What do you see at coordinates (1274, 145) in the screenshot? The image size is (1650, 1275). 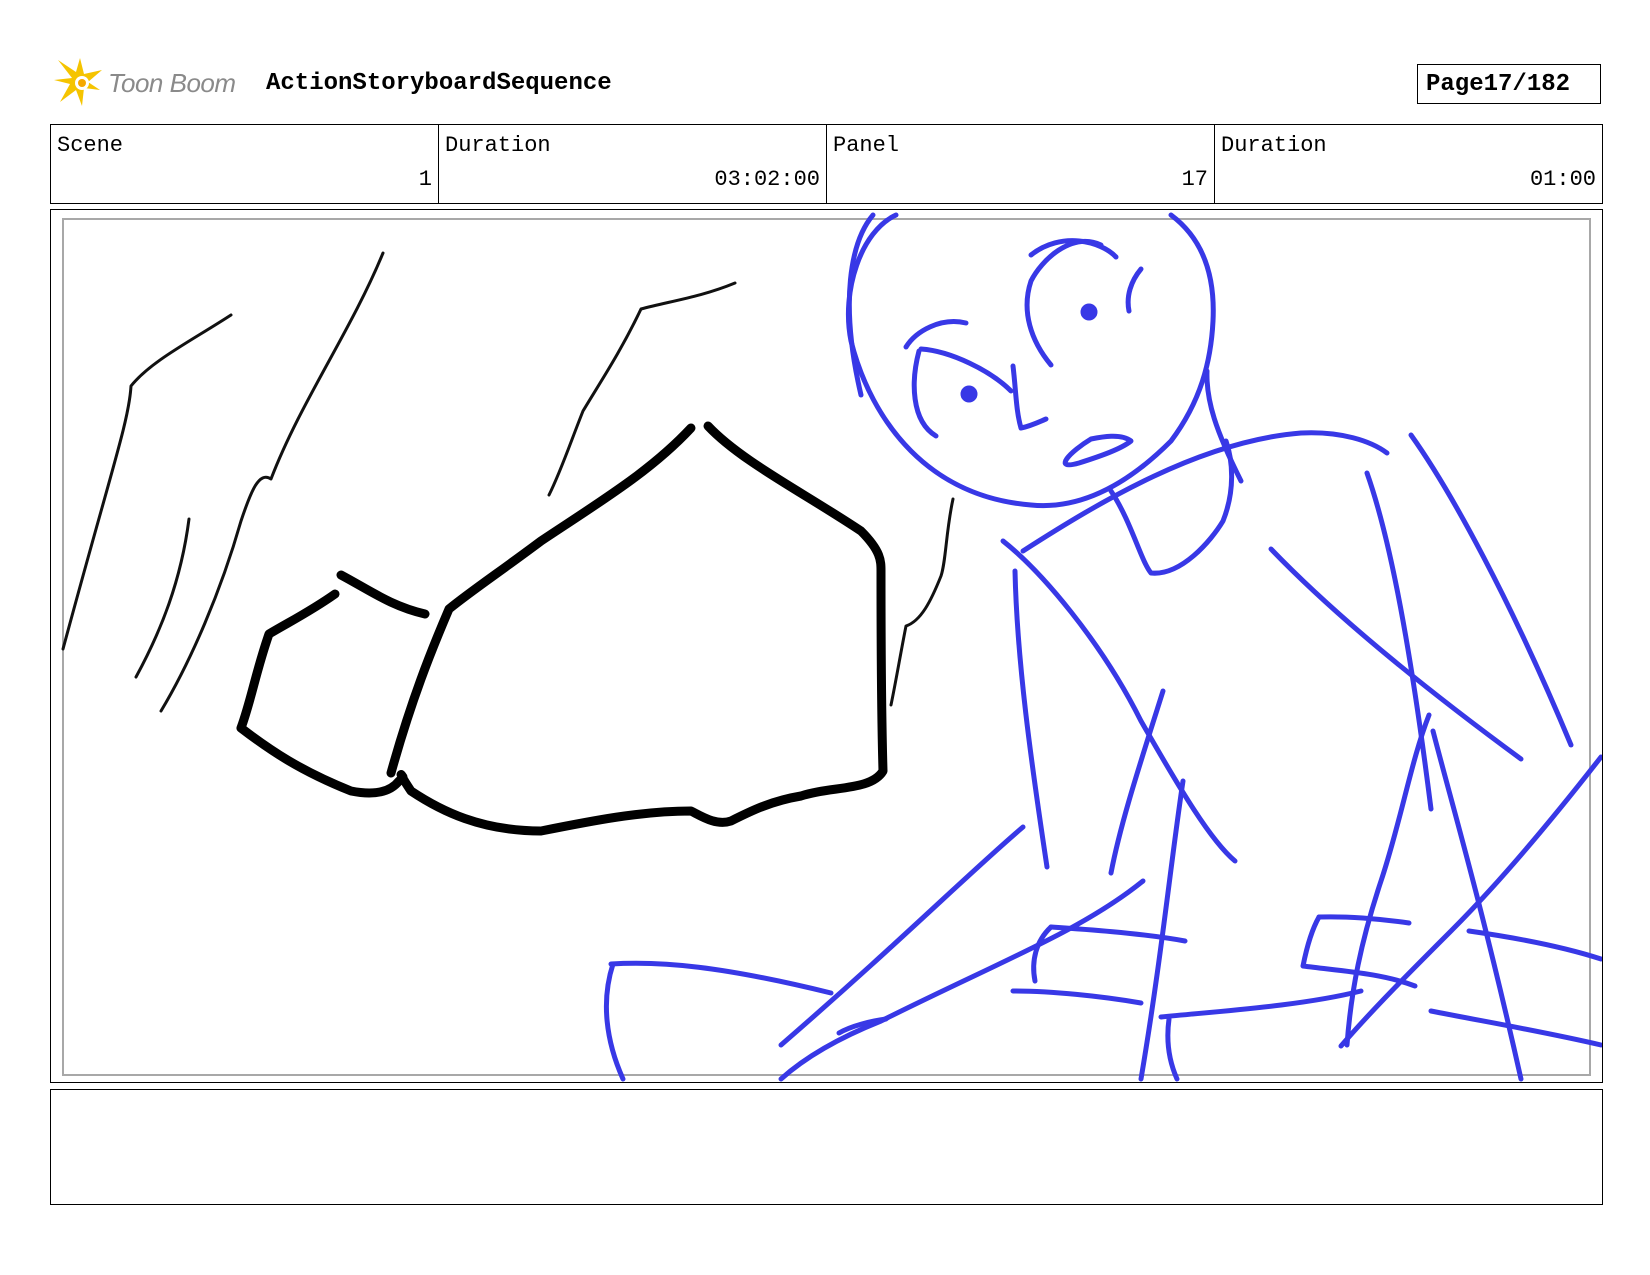 I see `panel-duration-label: Duration` at bounding box center [1274, 145].